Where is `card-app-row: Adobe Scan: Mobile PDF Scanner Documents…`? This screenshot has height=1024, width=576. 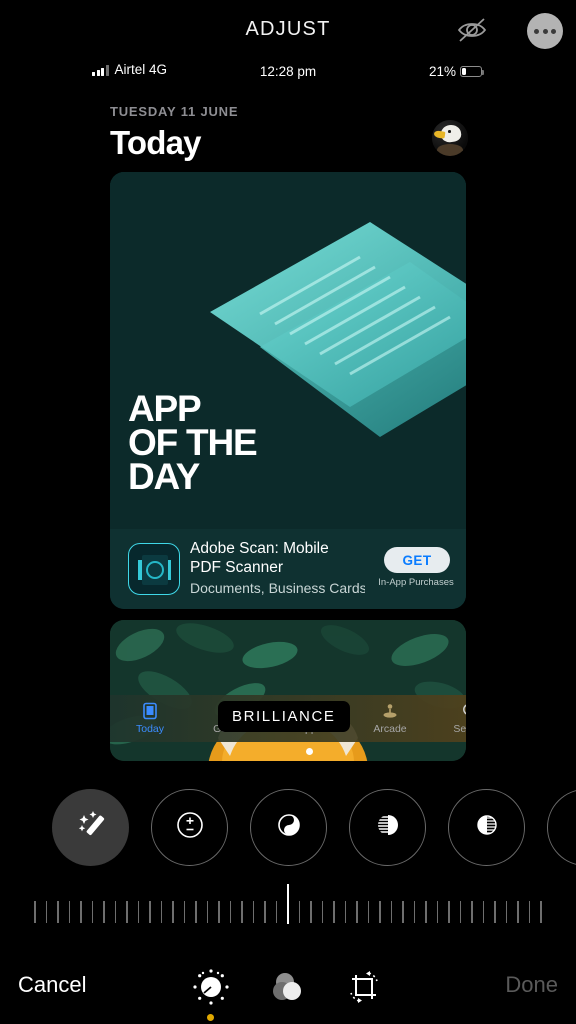
card-app-row: Adobe Scan: Mobile PDF Scanner Documents… is located at coordinates (288, 569).